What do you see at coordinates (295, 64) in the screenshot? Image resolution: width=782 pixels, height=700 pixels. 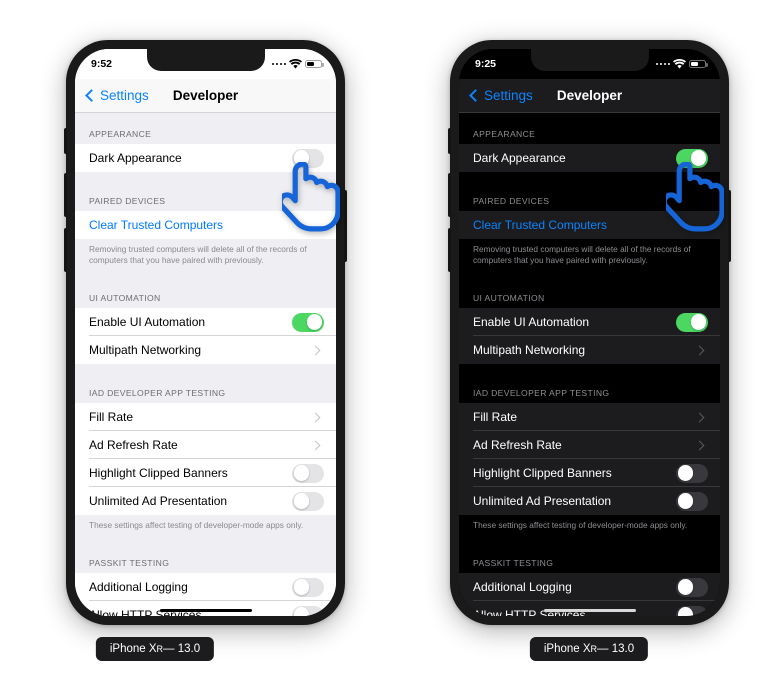 I see `wifi-icon` at bounding box center [295, 64].